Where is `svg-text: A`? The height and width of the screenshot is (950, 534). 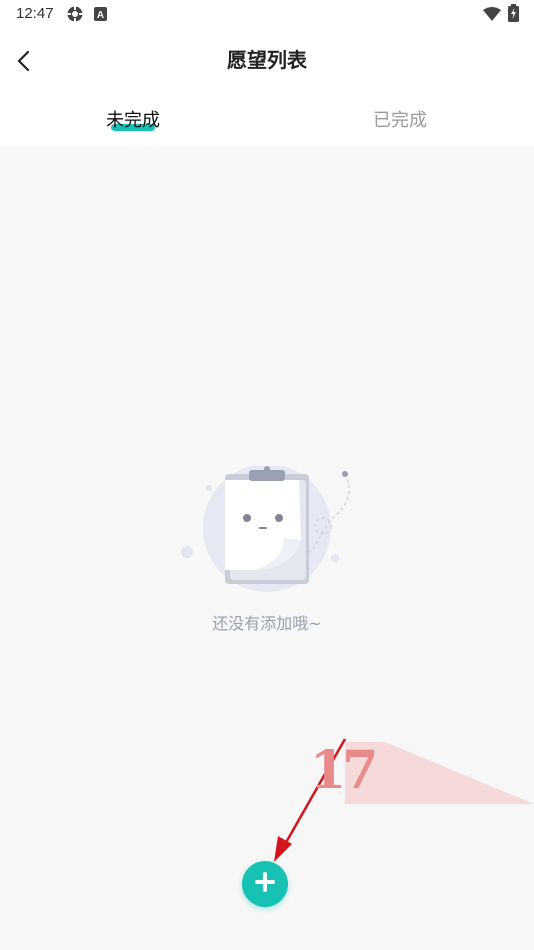 svg-text: A is located at coordinates (100, 15).